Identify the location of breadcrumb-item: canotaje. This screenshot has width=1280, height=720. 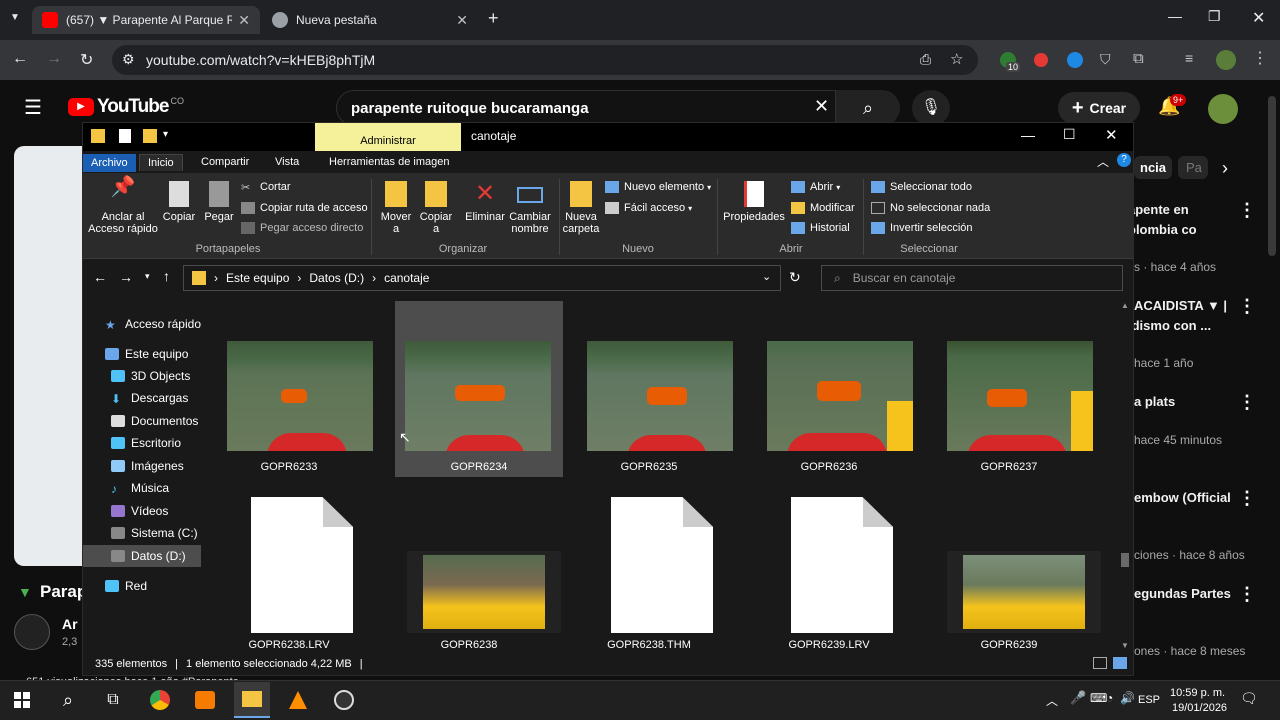
(406, 278).